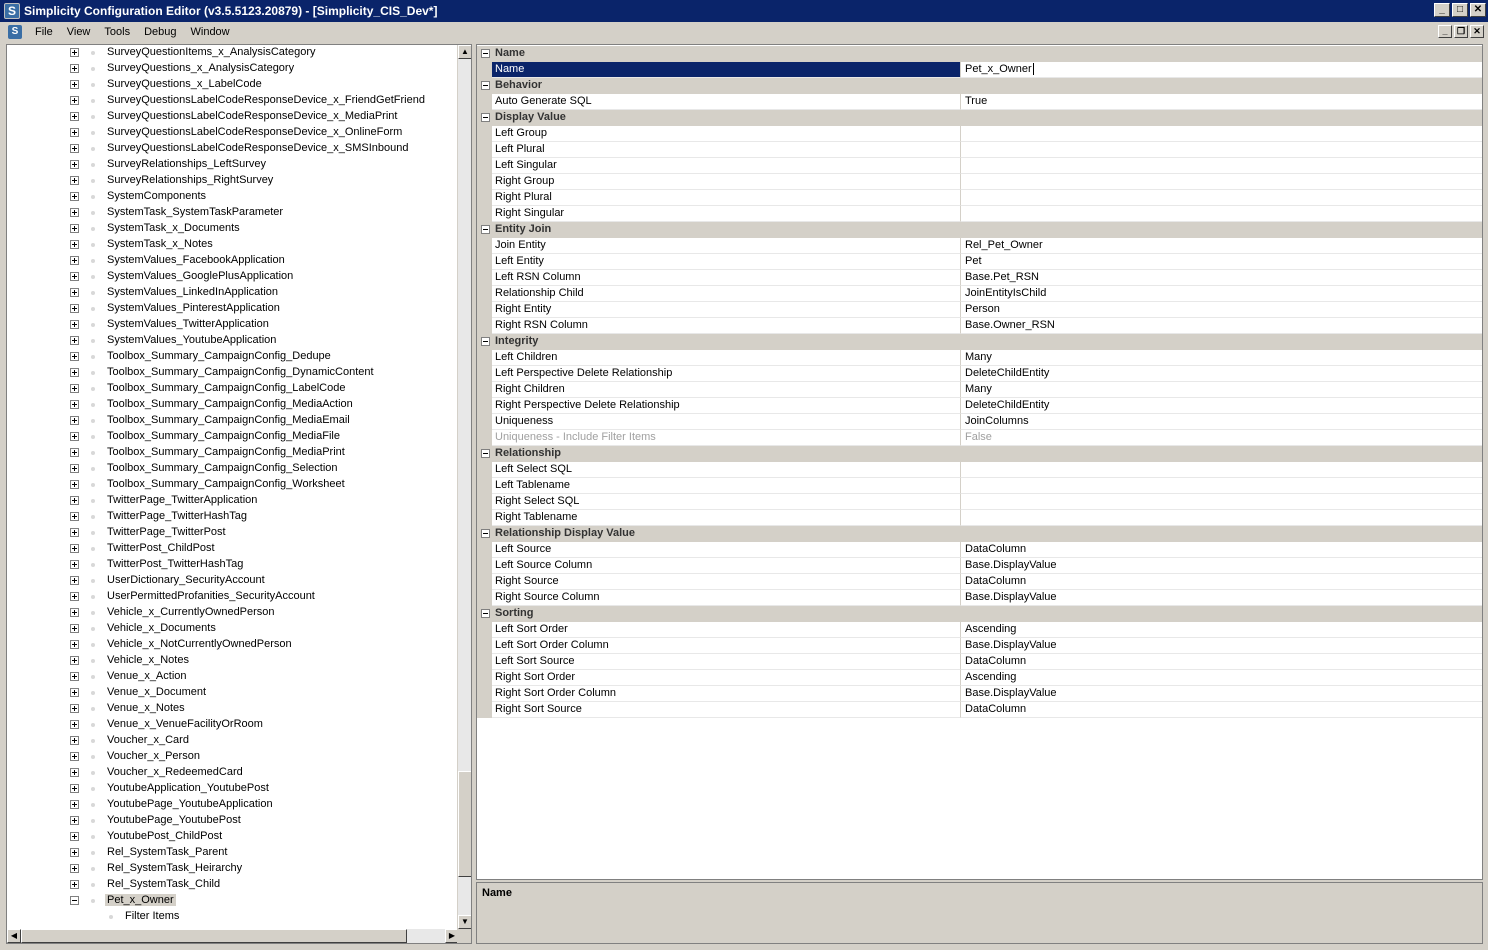  What do you see at coordinates (1221, 278) in the screenshot?
I see `property-value: Base.Pet_RSN` at bounding box center [1221, 278].